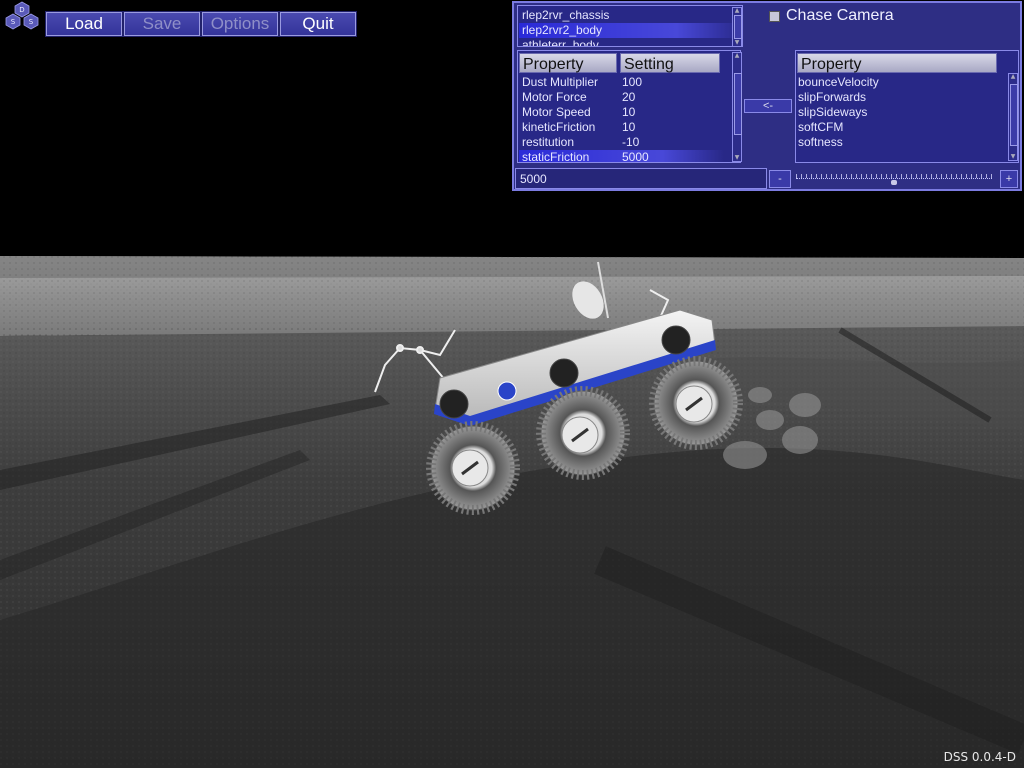 The width and height of the screenshot is (1024, 768). Describe the element at coordinates (641, 178) in the screenshot. I see `value-input: 5000` at that location.